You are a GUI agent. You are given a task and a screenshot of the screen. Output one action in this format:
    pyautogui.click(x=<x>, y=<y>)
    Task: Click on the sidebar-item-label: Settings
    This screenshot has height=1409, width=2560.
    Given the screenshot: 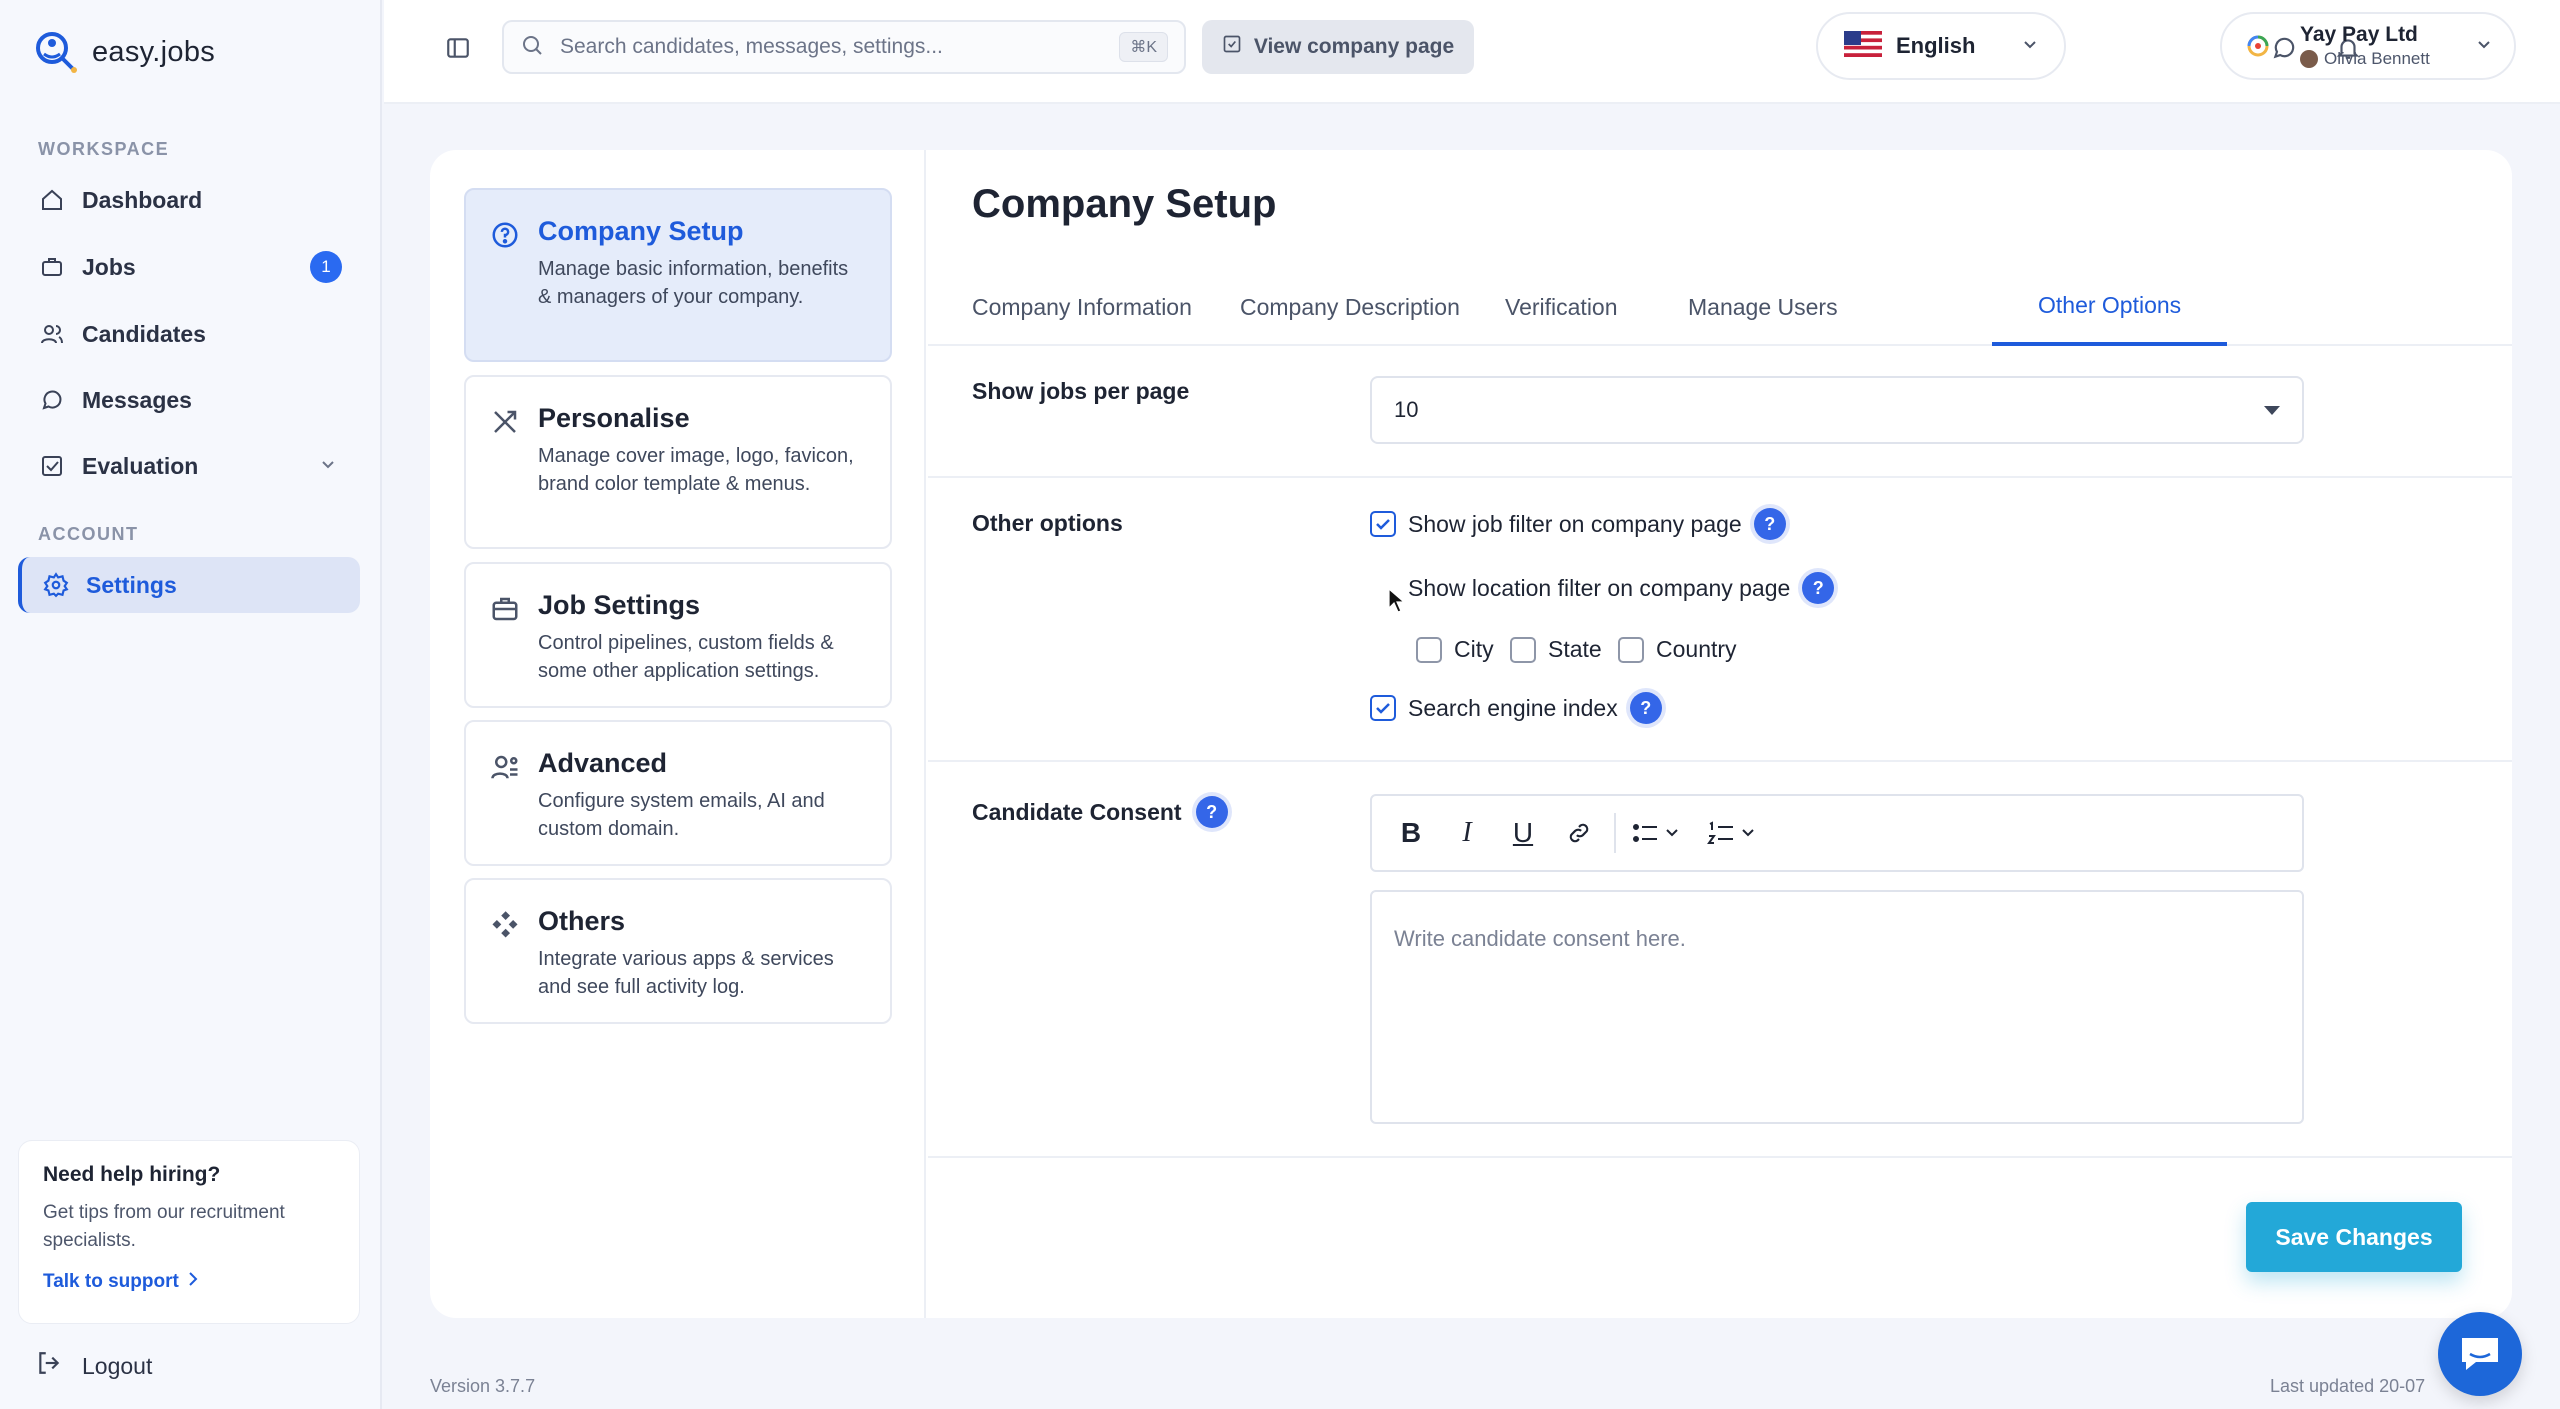 What is the action you would take?
    pyautogui.click(x=131, y=584)
    